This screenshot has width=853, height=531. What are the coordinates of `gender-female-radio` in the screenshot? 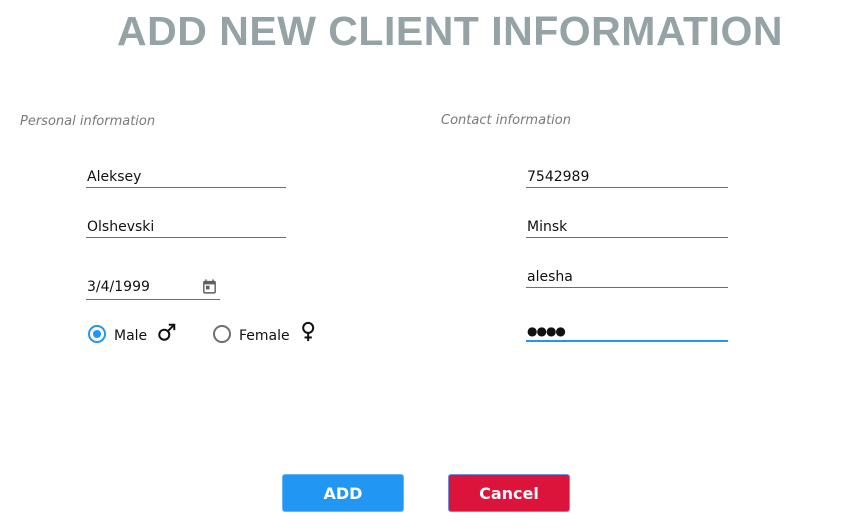 It's located at (222, 334).